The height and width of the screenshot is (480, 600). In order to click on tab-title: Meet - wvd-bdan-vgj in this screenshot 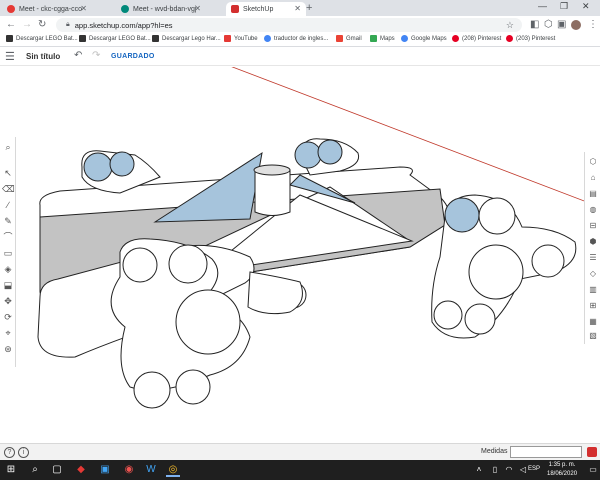, I will do `click(165, 9)`.